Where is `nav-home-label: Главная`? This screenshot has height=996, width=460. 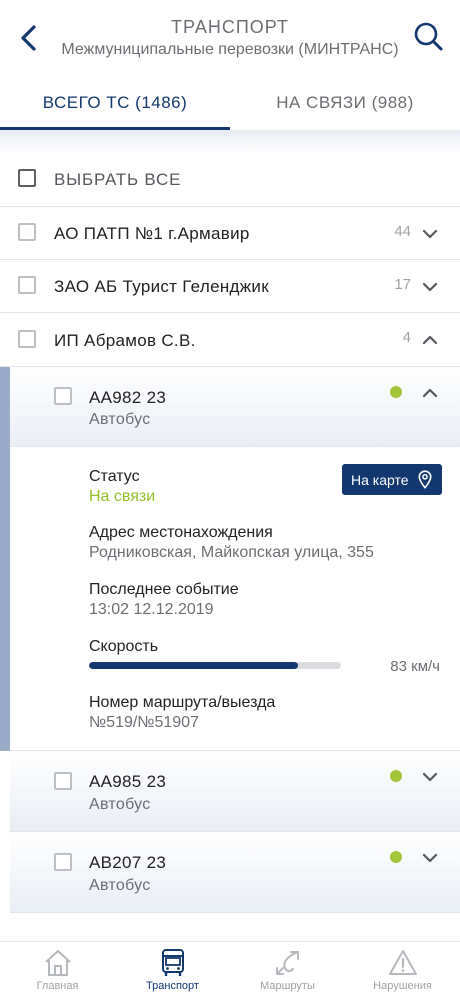
nav-home-label: Главная is located at coordinates (57, 986).